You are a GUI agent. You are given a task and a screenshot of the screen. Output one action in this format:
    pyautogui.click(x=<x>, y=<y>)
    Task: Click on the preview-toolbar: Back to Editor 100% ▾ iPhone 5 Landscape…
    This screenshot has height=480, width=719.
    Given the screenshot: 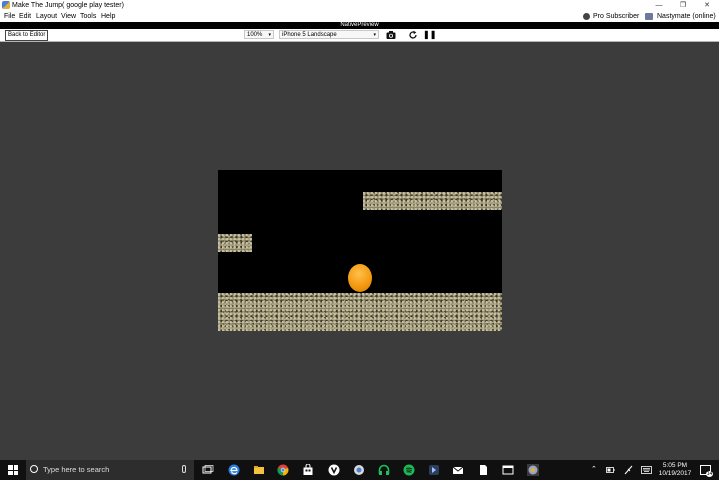 What is the action you would take?
    pyautogui.click(x=359, y=35)
    